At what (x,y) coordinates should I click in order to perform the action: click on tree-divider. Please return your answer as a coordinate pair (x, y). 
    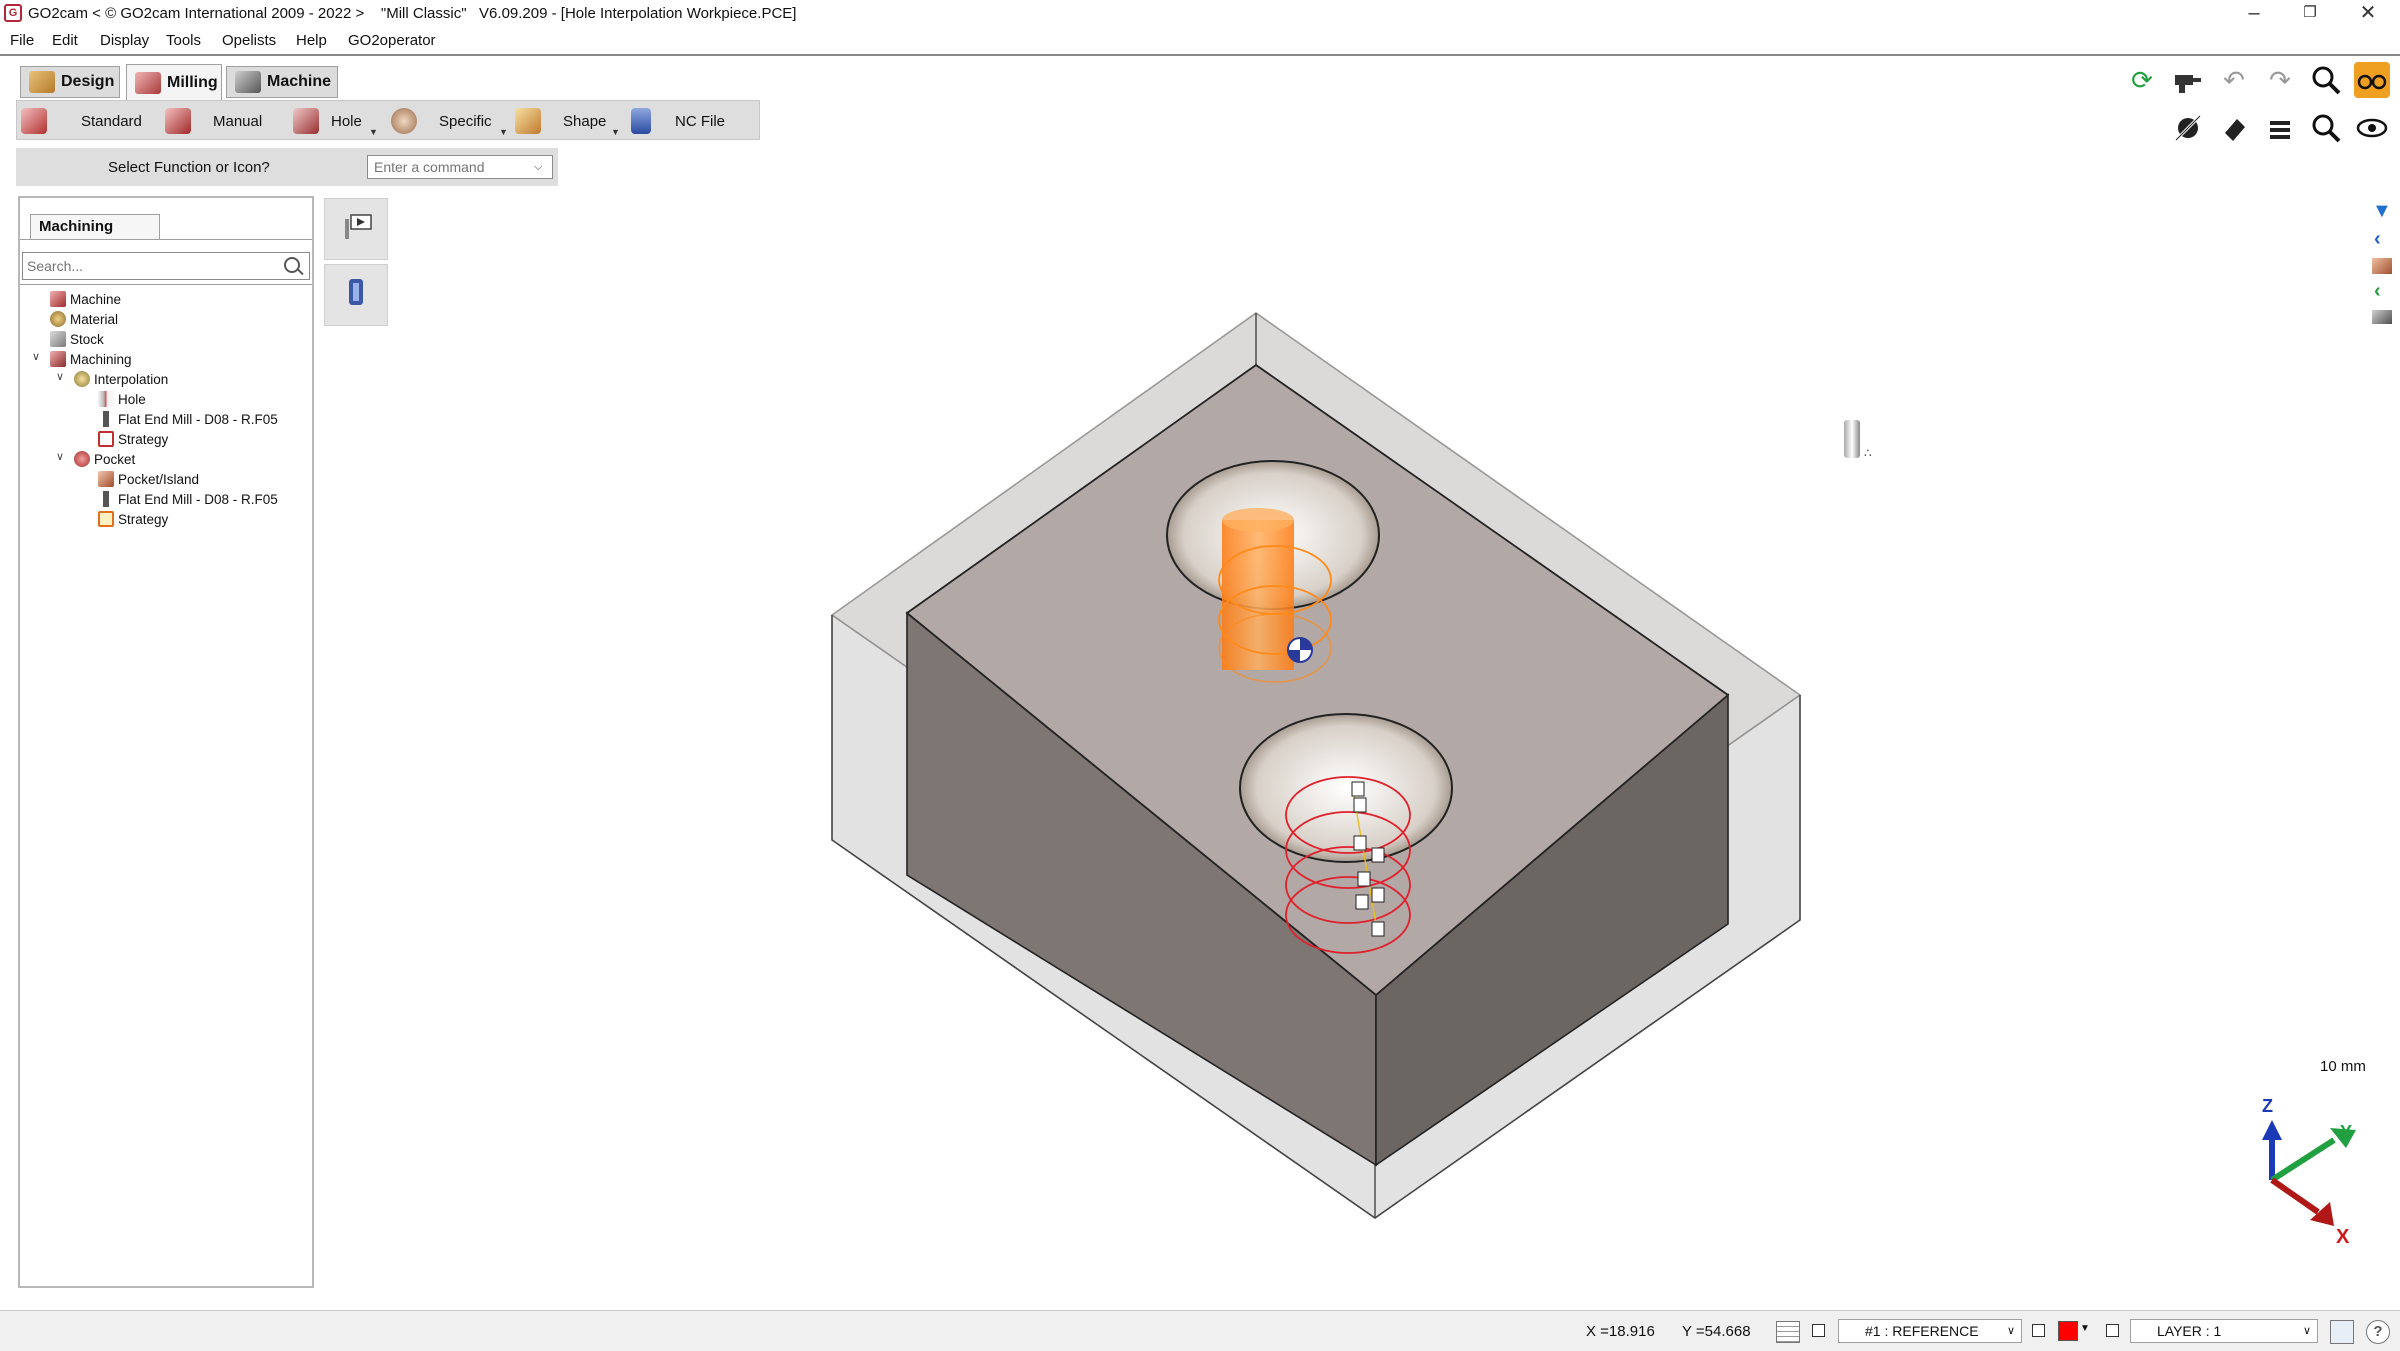
    Looking at the image, I should click on (166, 284).